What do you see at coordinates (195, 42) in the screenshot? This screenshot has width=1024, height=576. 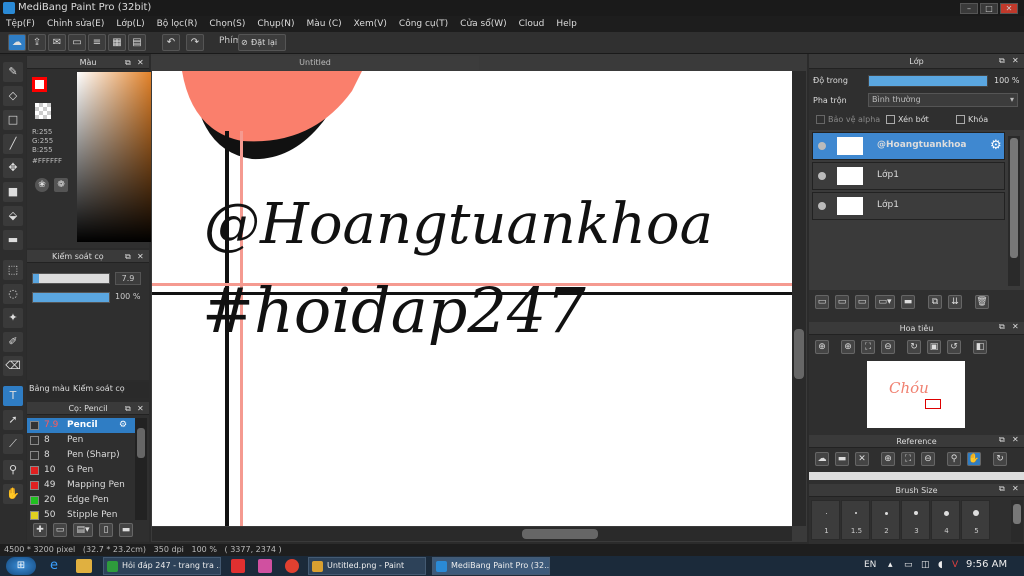 I see `redo-icon: ↷` at bounding box center [195, 42].